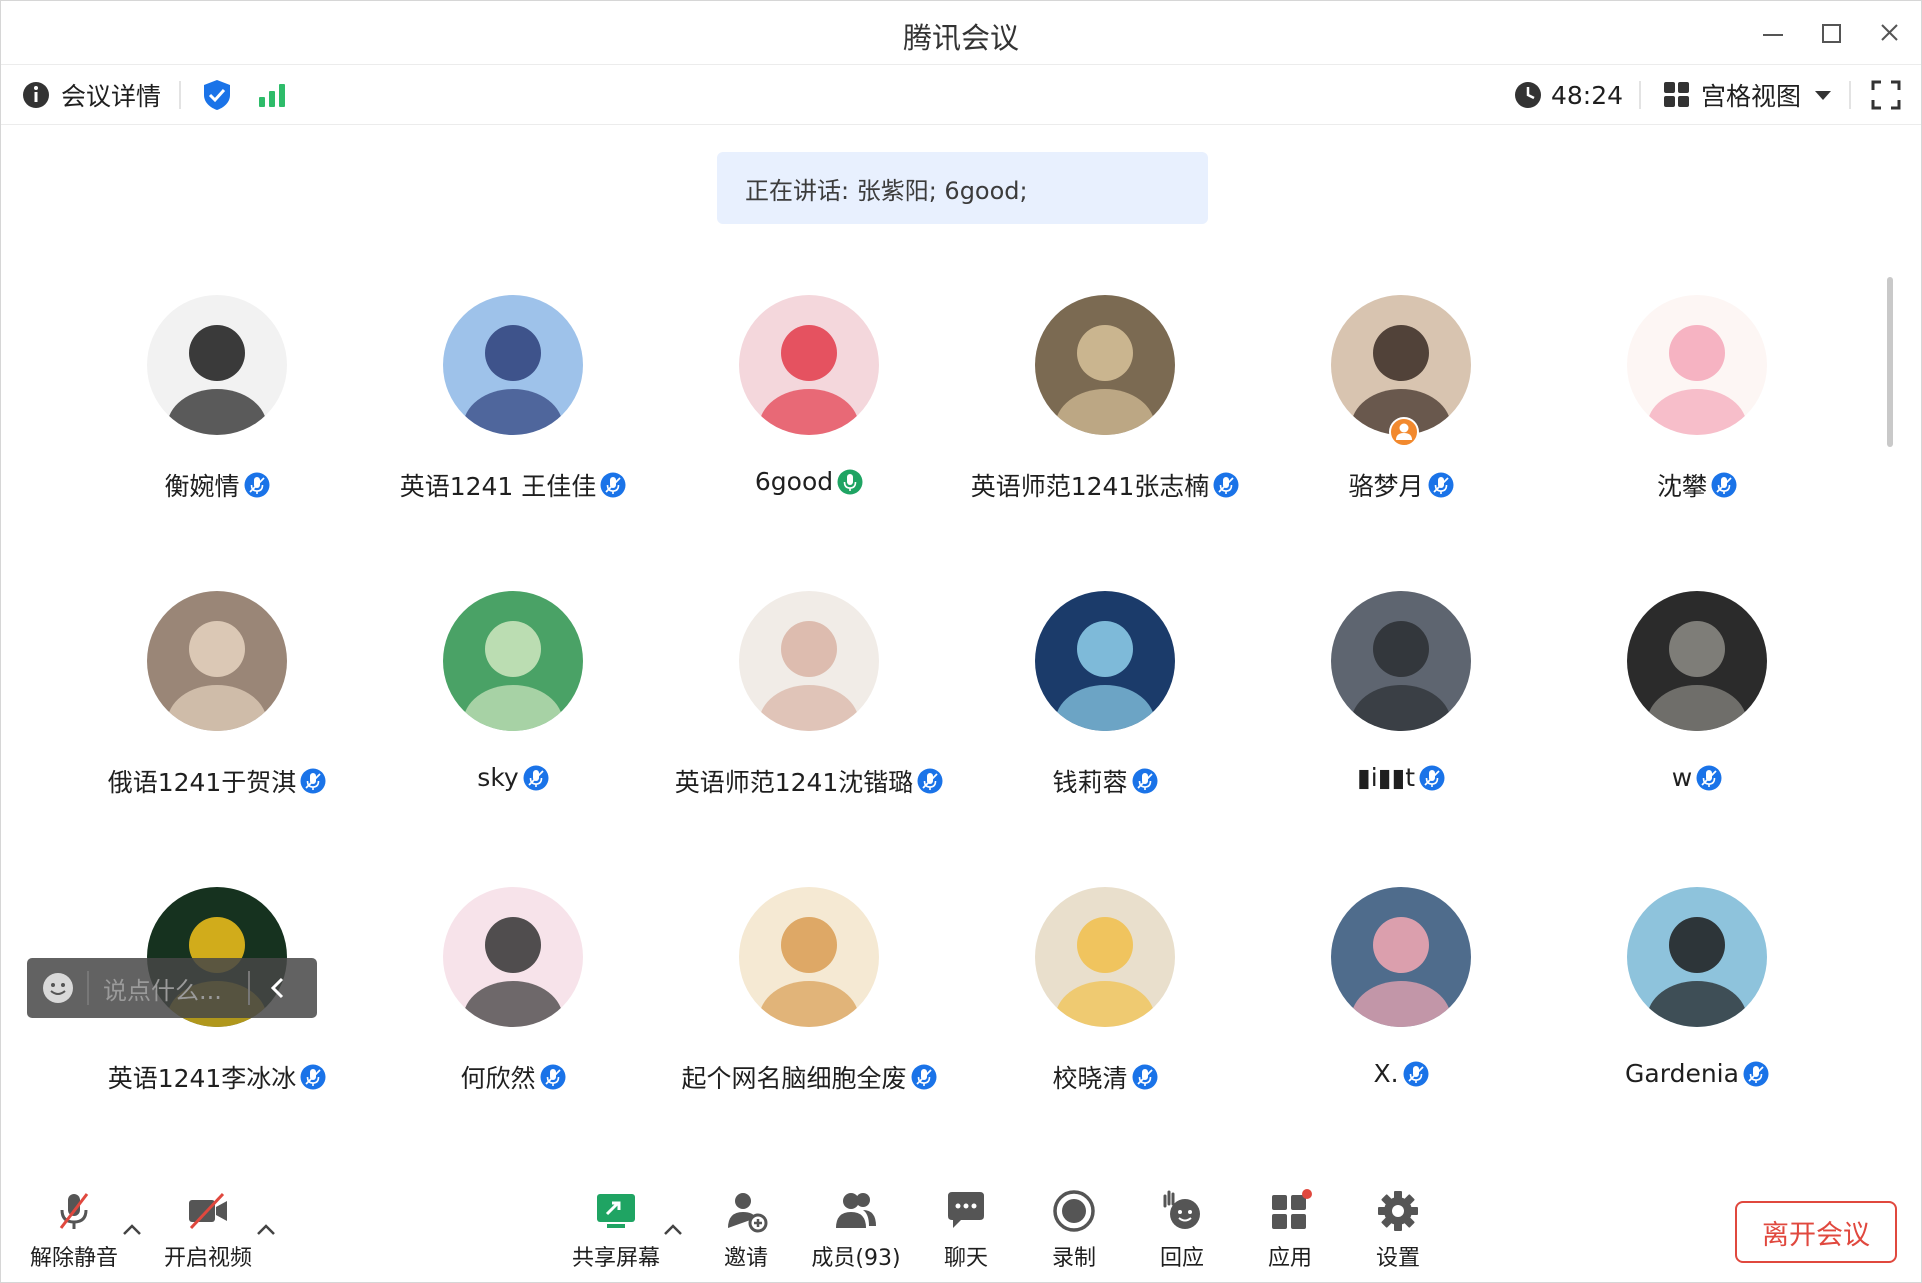  I want to click on participant-tile: 英语1241 王佳佳, so click(513, 425).